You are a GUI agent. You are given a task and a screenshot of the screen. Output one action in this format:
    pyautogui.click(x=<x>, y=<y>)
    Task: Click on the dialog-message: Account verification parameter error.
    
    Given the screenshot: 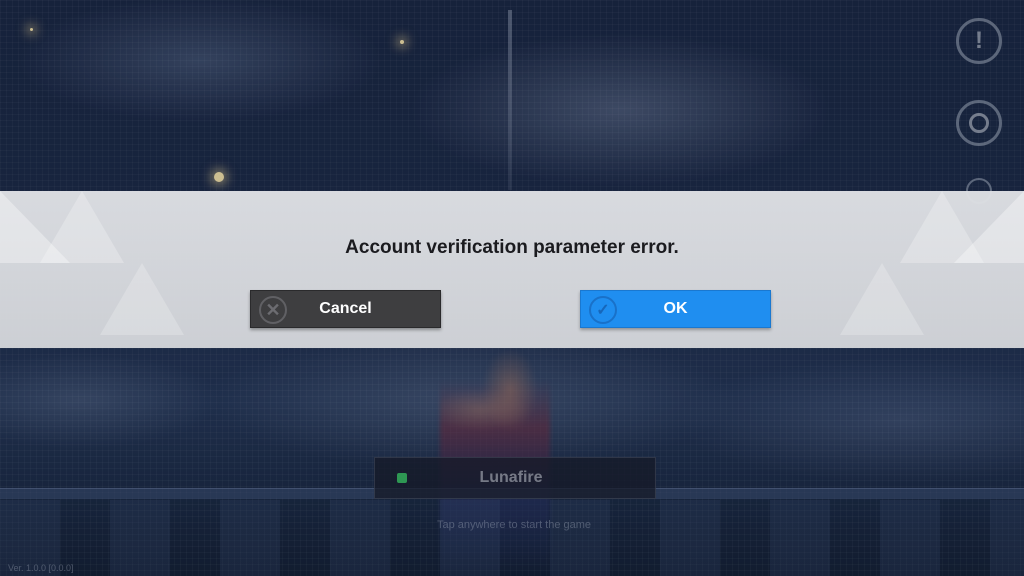 What is the action you would take?
    pyautogui.click(x=512, y=247)
    